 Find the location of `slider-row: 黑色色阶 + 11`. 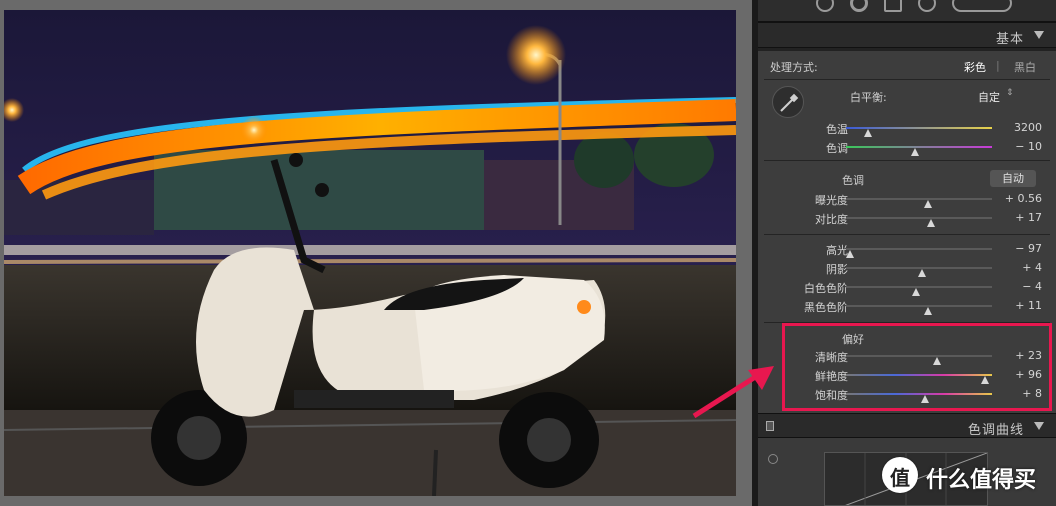

slider-row: 黑色色阶 + 11 is located at coordinates (907, 307).